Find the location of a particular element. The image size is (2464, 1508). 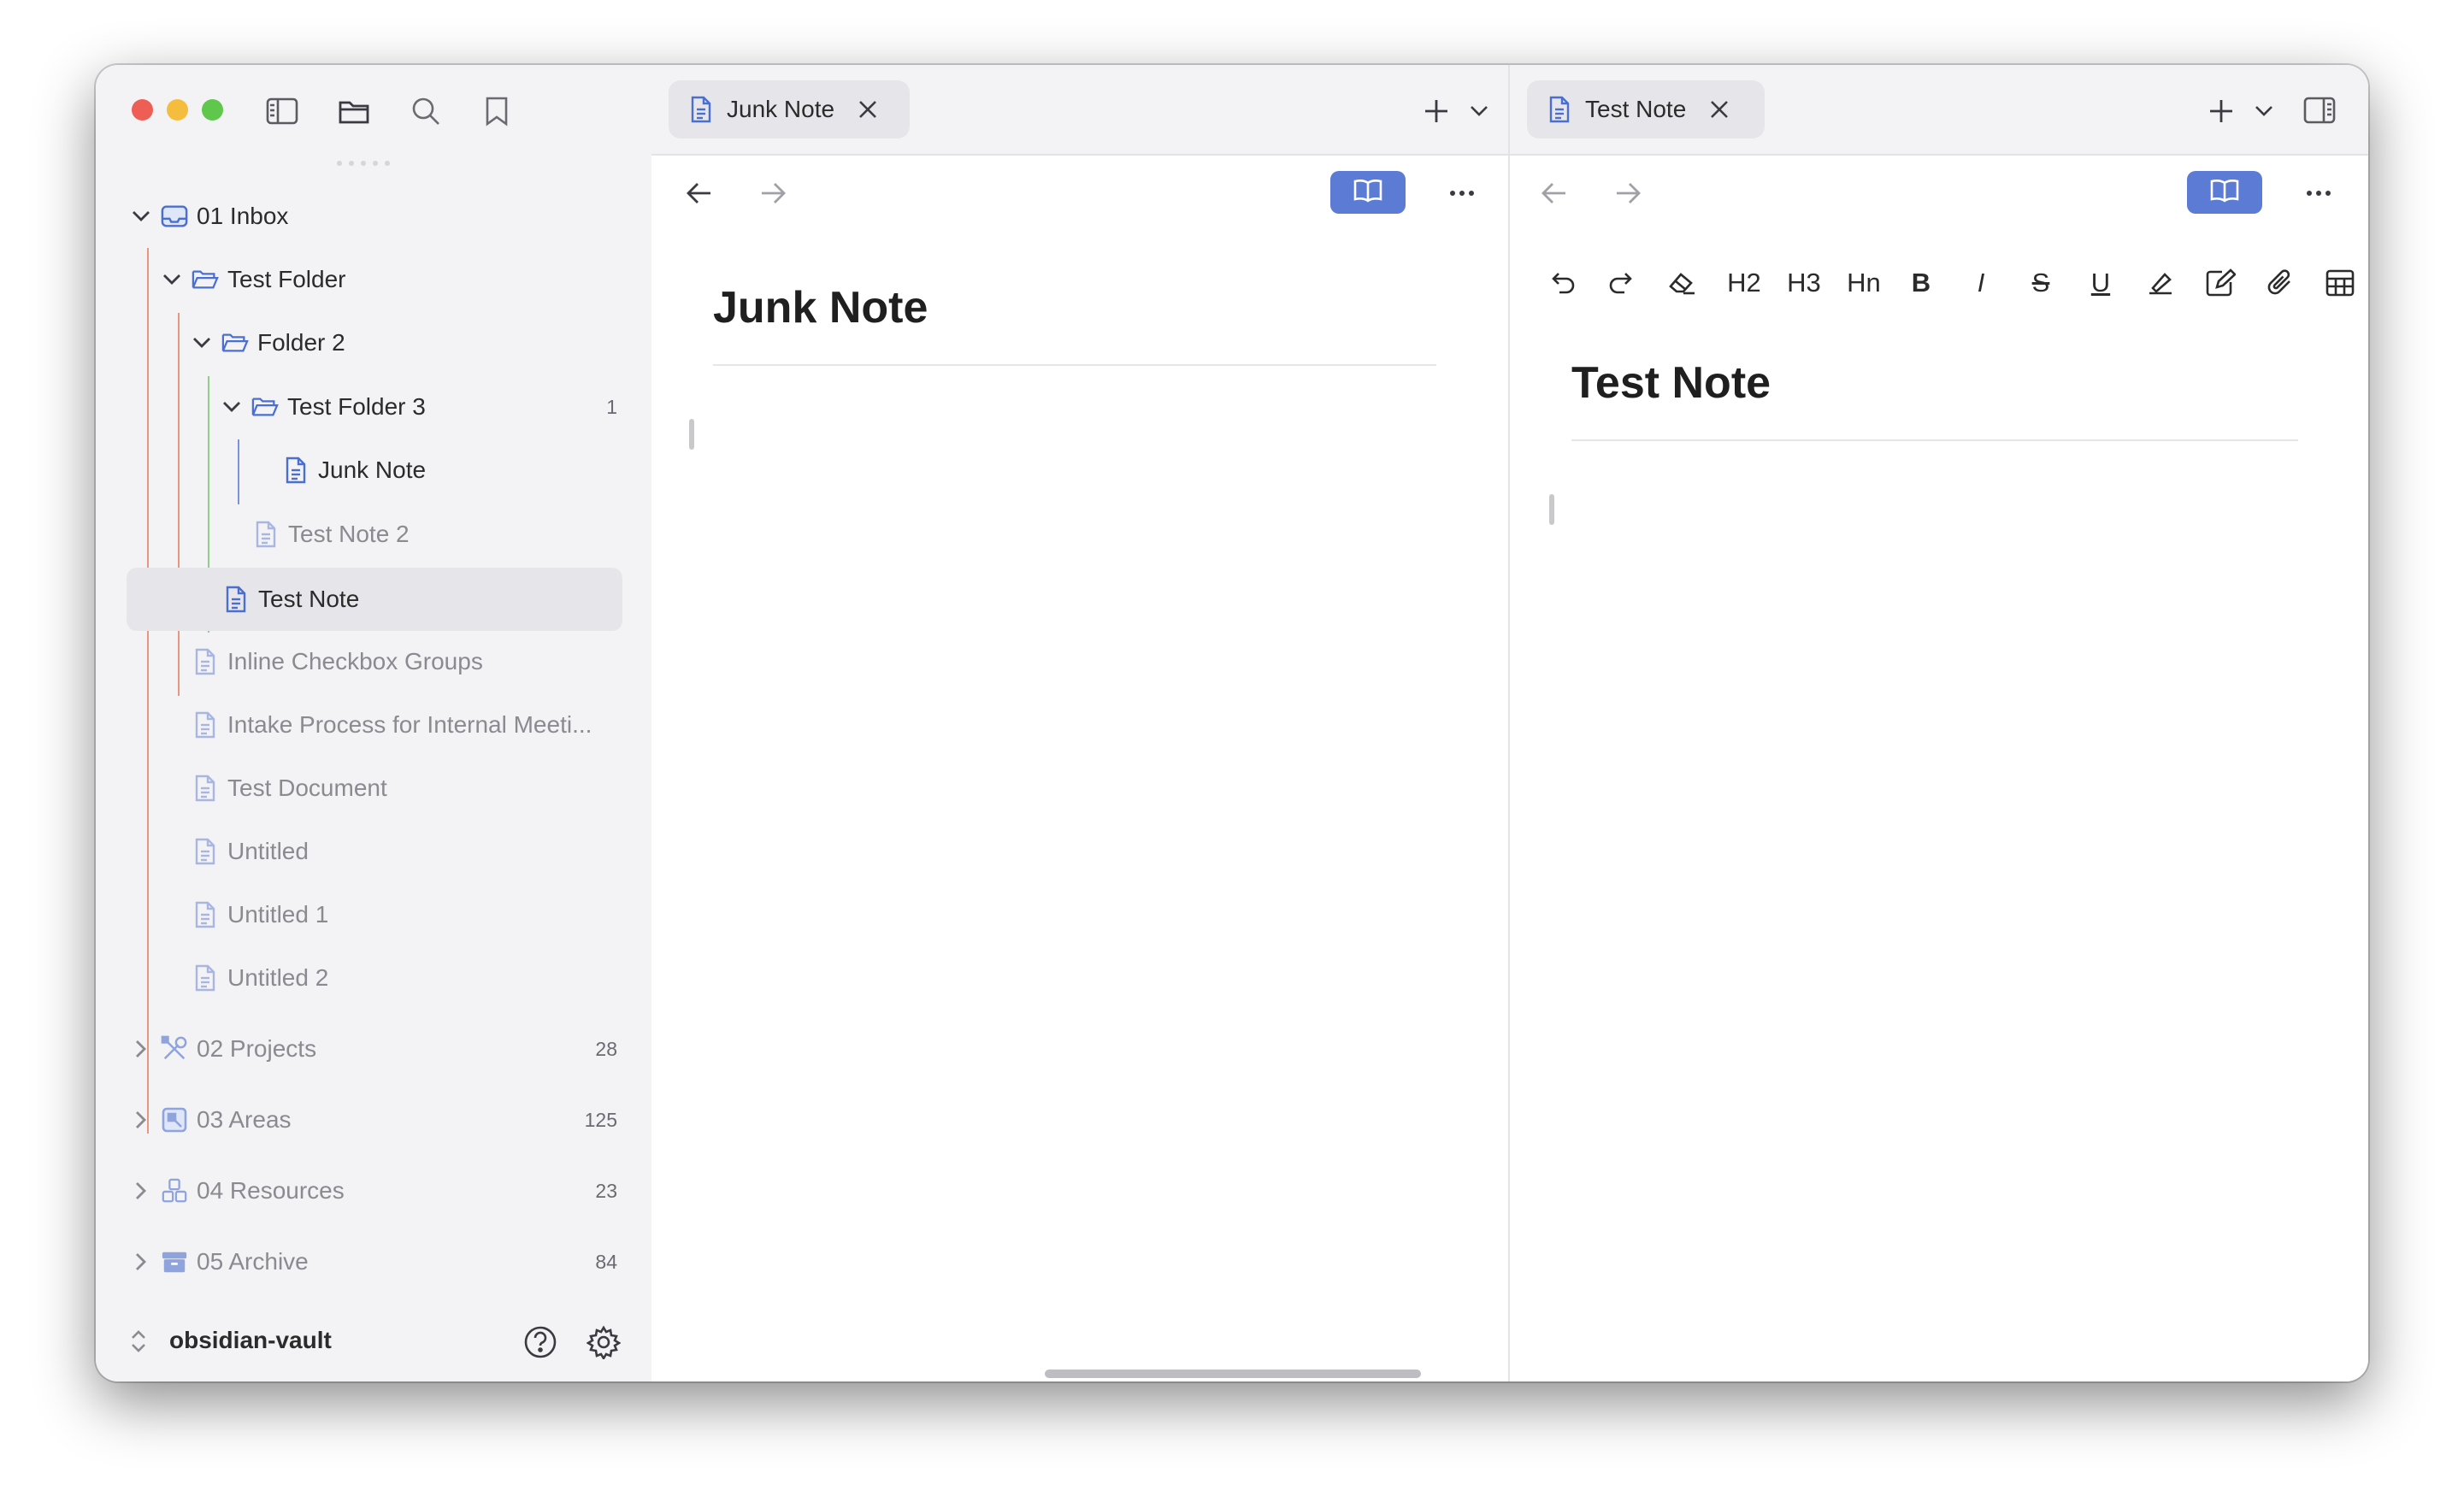

tree-file-untitled-2: Untitled 2 is located at coordinates (404, 978).